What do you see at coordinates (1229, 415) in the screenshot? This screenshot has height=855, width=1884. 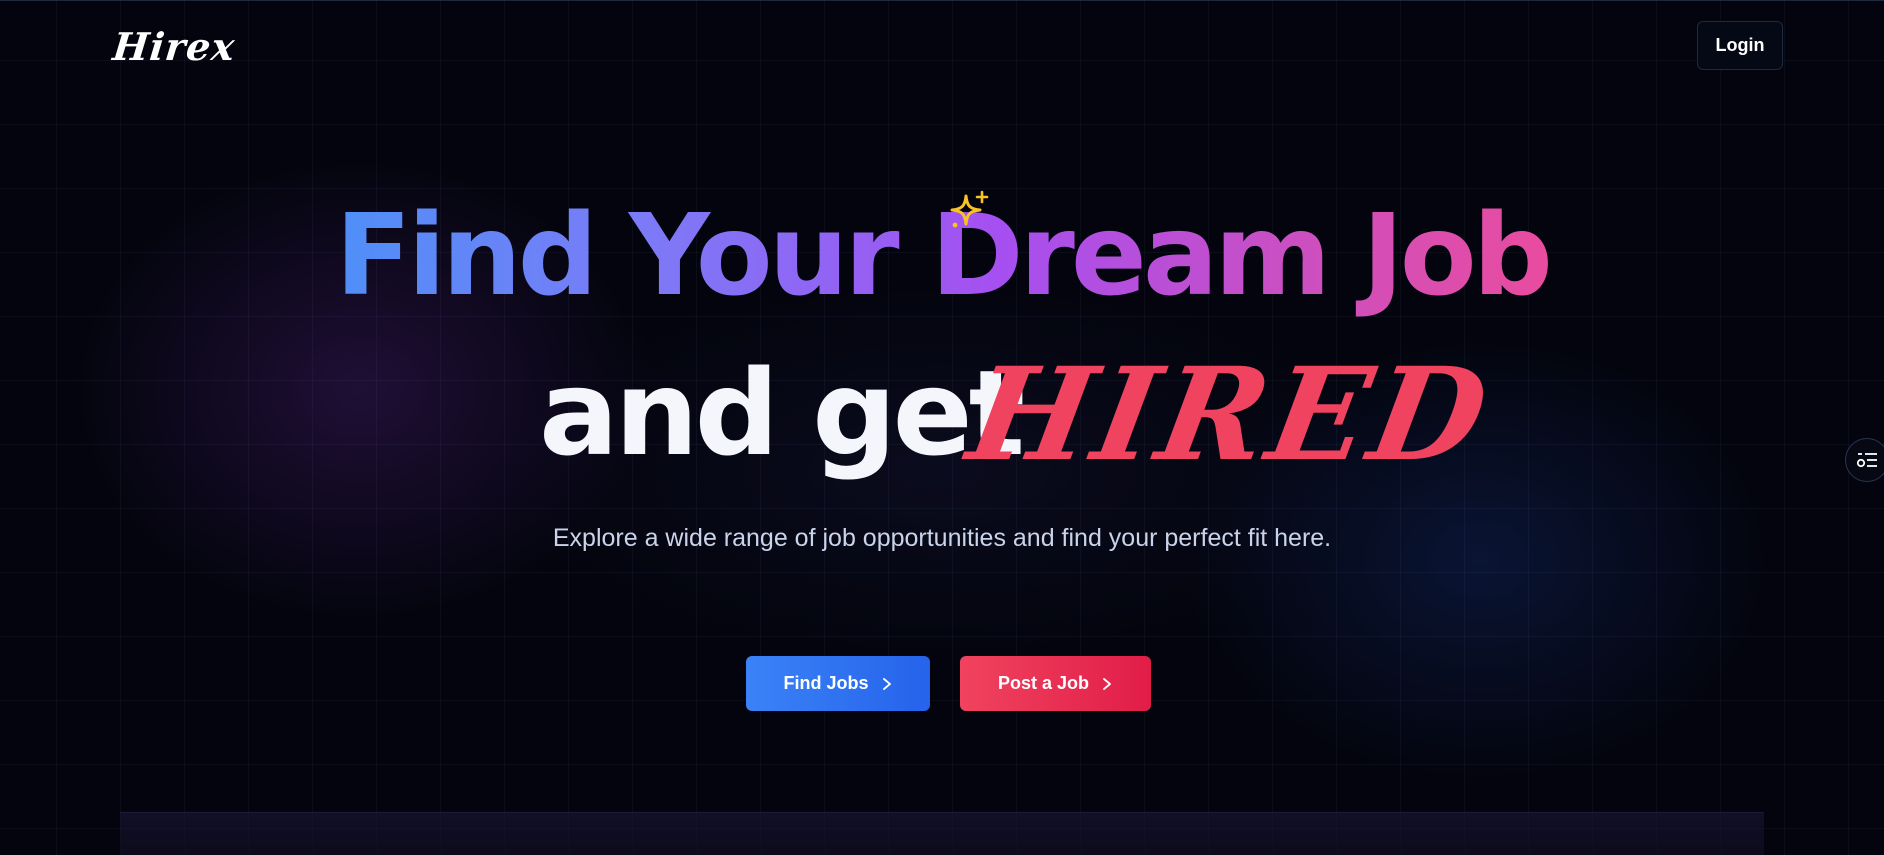 I see `hero-title-highlight: HIRED` at bounding box center [1229, 415].